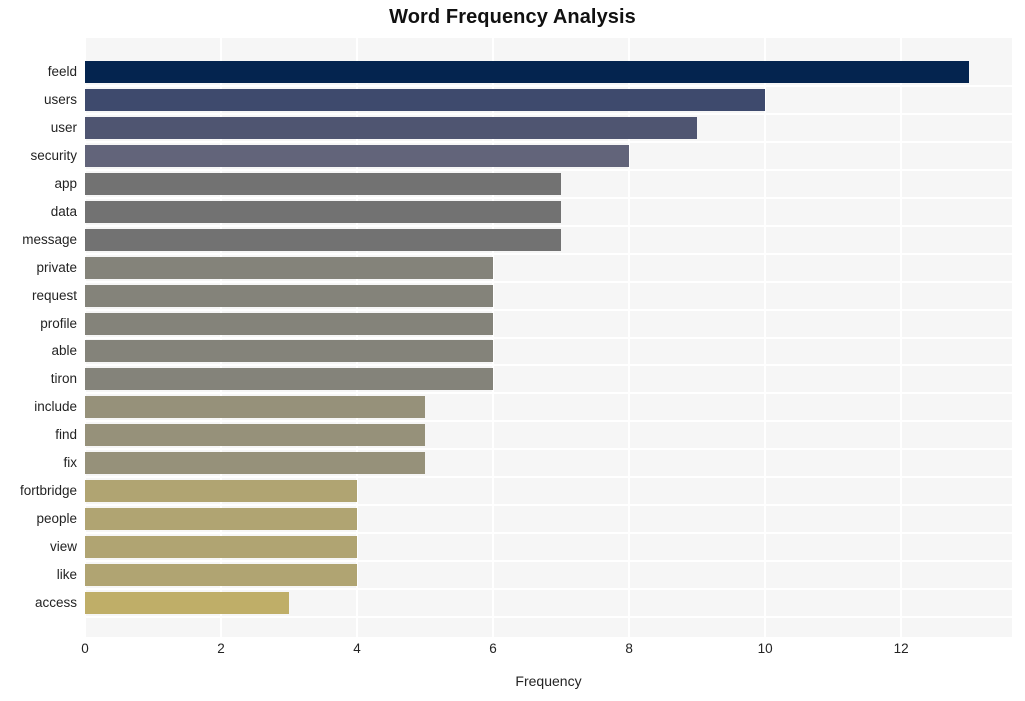  I want to click on y-axis-tick-label: include, so click(55, 406).